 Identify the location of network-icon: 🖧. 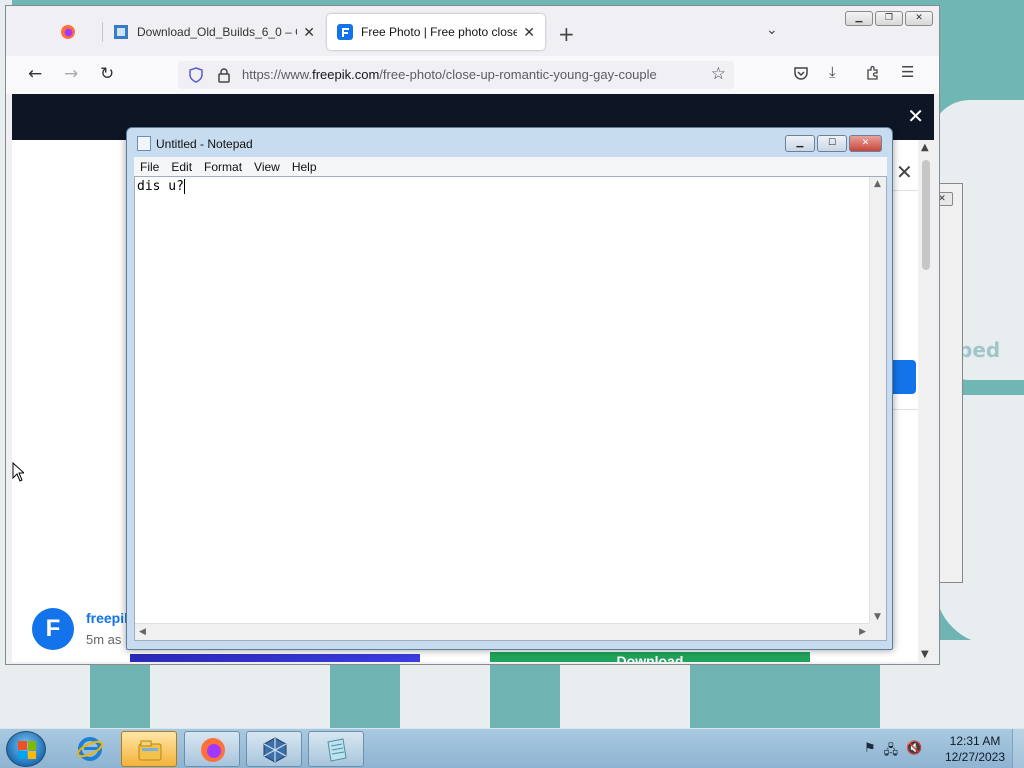
(891, 752).